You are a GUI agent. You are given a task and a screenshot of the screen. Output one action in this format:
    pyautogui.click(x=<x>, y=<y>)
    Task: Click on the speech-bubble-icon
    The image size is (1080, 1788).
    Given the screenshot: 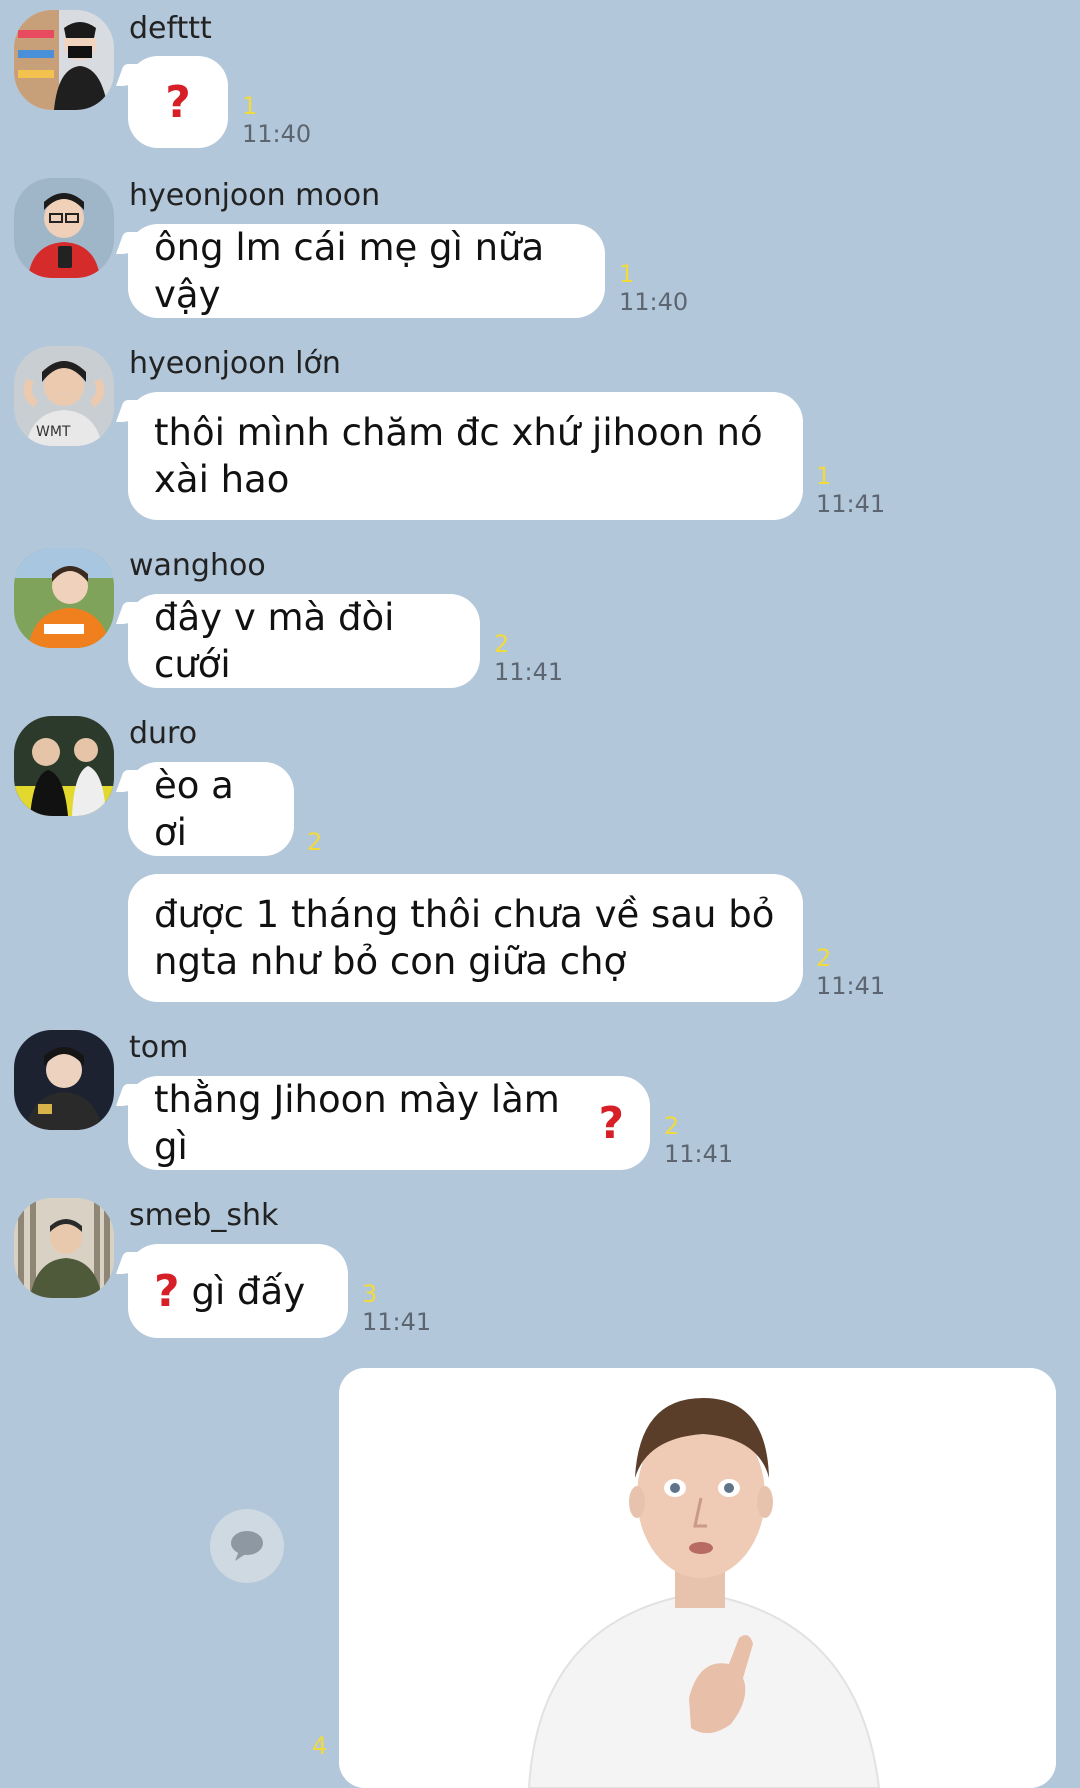 What is the action you would take?
    pyautogui.click(x=247, y=1546)
    